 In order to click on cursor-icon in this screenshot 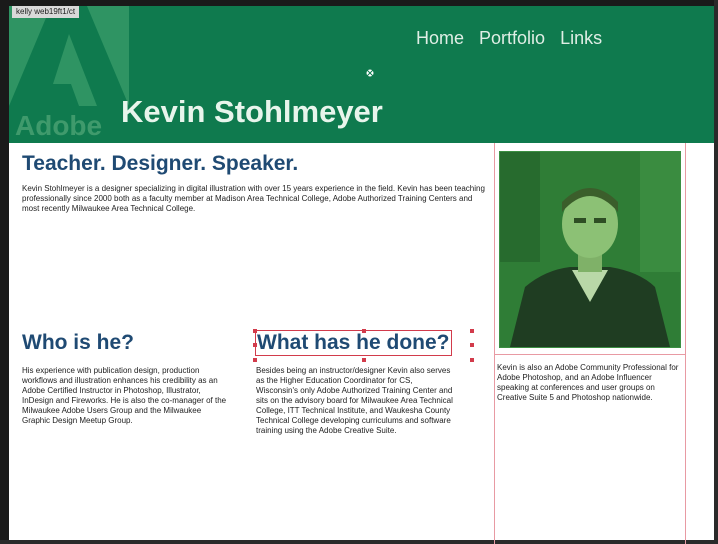, I will do `click(370, 73)`.